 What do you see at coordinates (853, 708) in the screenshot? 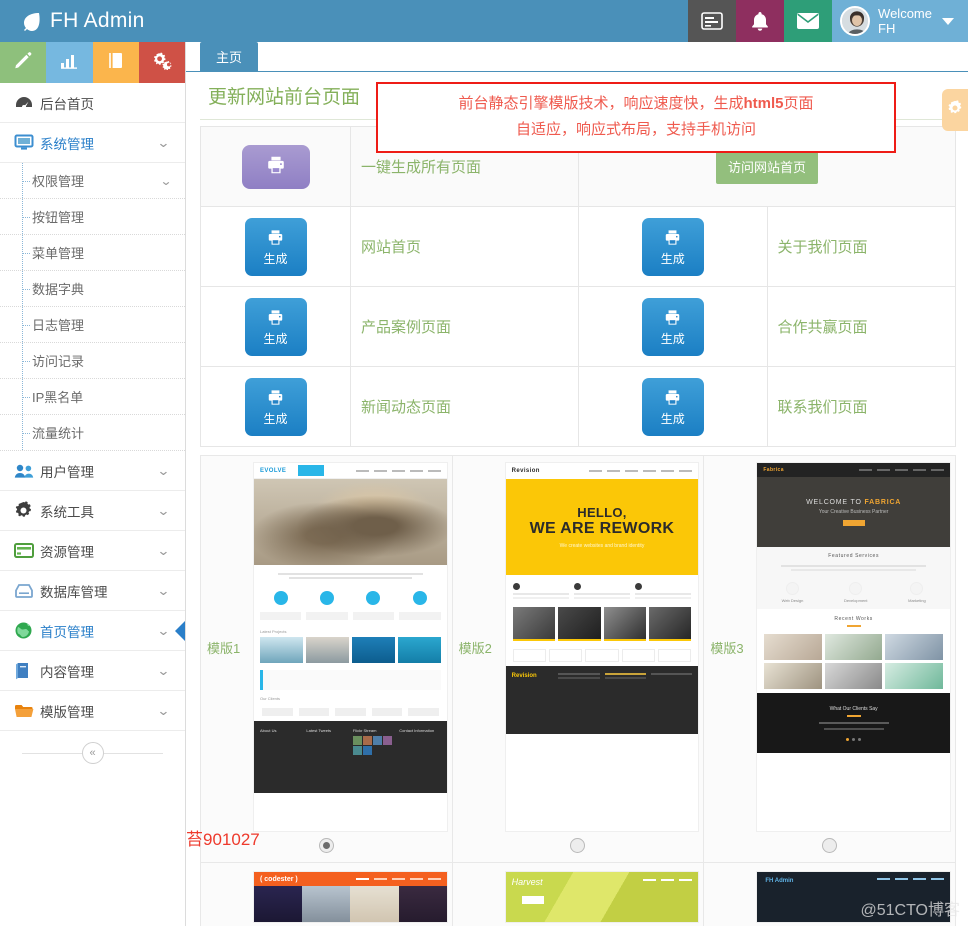
I see `section-title: What Our Clients Say` at bounding box center [853, 708].